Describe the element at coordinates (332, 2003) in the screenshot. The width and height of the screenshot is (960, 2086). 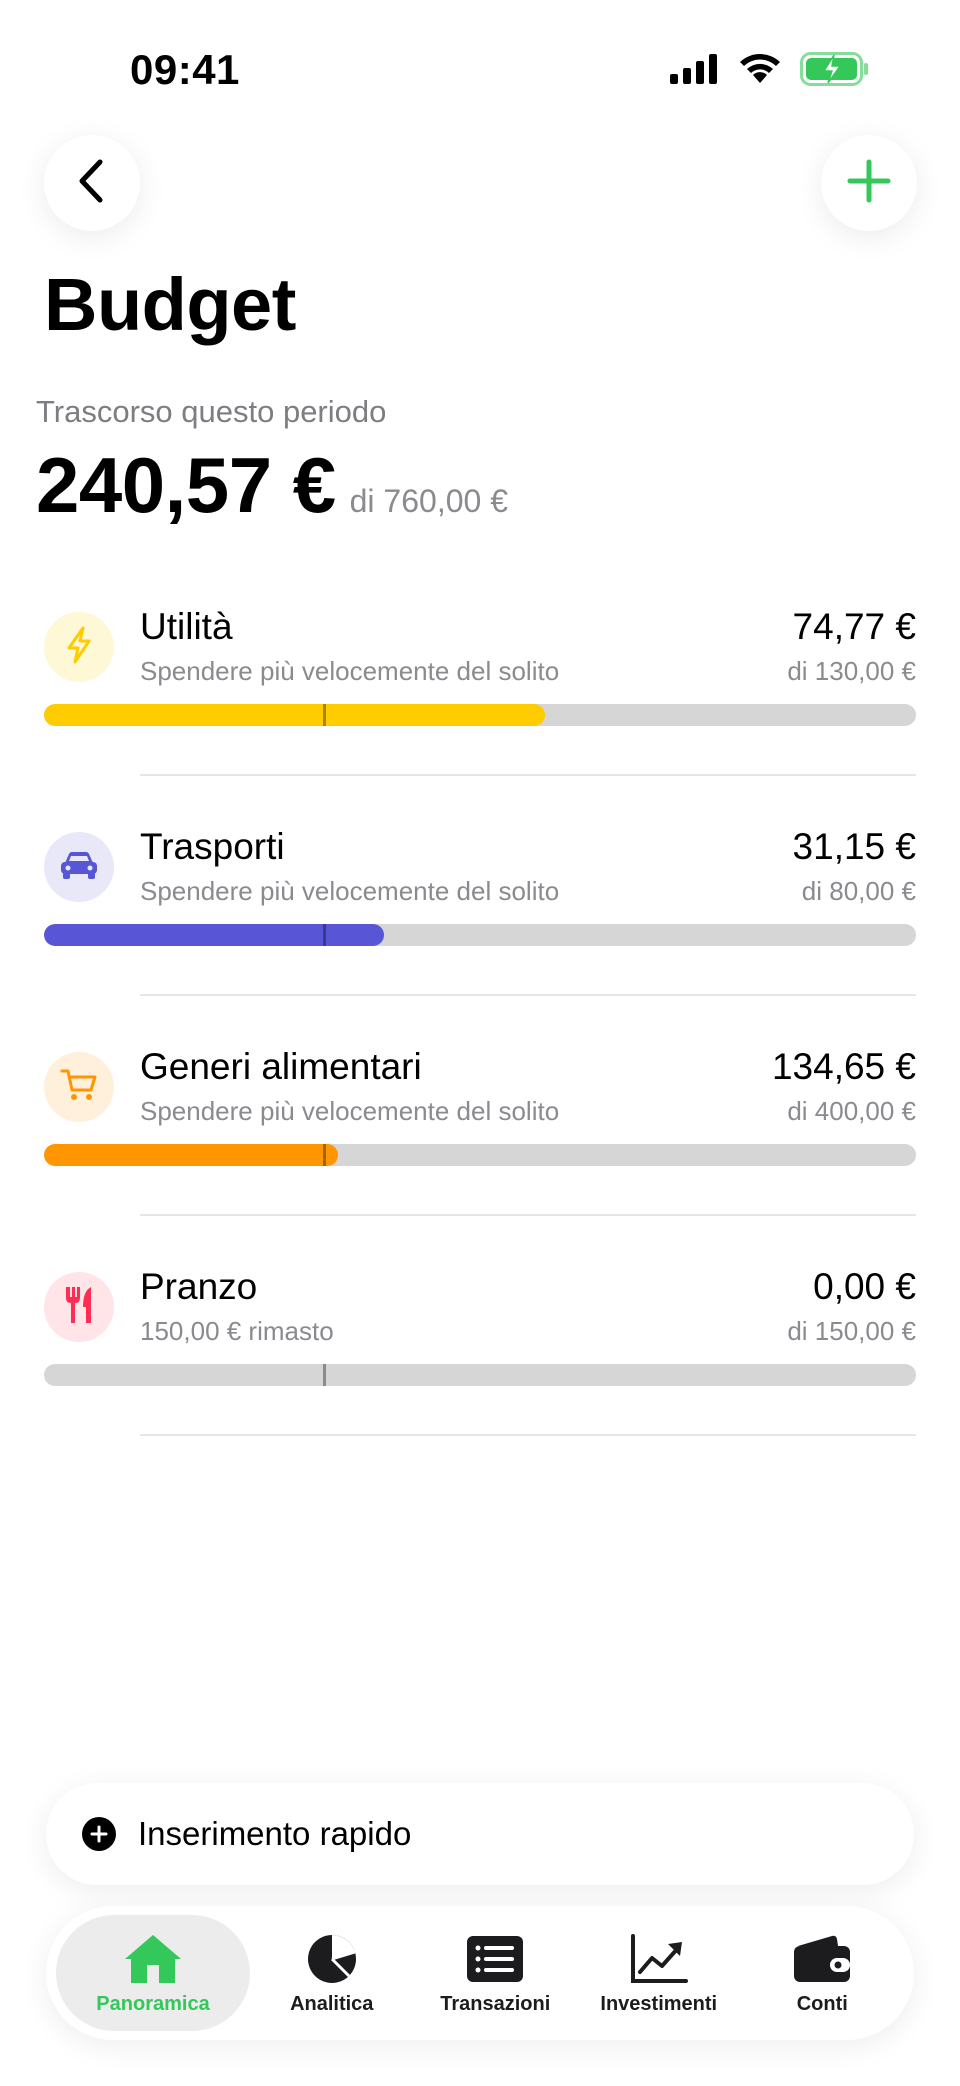
I see `tab-label: Analitica` at that location.